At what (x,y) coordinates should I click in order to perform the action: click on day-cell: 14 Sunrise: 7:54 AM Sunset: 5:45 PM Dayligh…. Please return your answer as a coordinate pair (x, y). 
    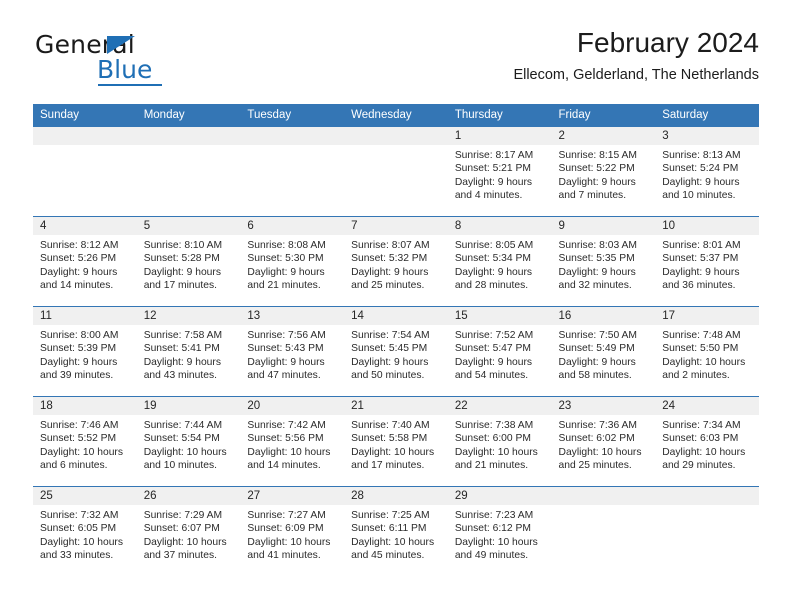
    Looking at the image, I should click on (396, 351).